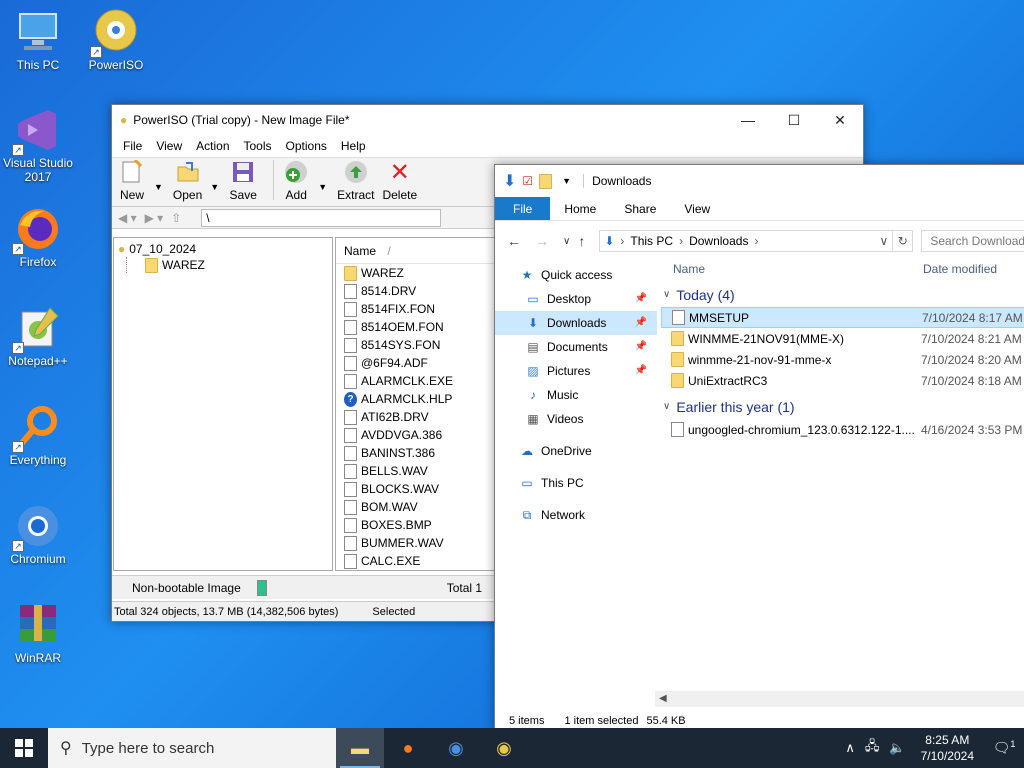 The height and width of the screenshot is (768, 1024). What do you see at coordinates (546, 181) in the screenshot?
I see `folder-icon` at bounding box center [546, 181].